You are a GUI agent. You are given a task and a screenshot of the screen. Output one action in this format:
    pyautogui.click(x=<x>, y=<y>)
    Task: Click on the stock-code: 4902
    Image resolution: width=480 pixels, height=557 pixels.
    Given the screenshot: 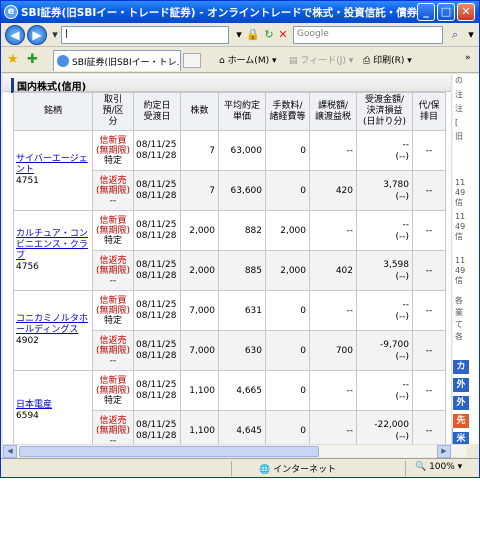 What is the action you would take?
    pyautogui.click(x=27, y=341)
    